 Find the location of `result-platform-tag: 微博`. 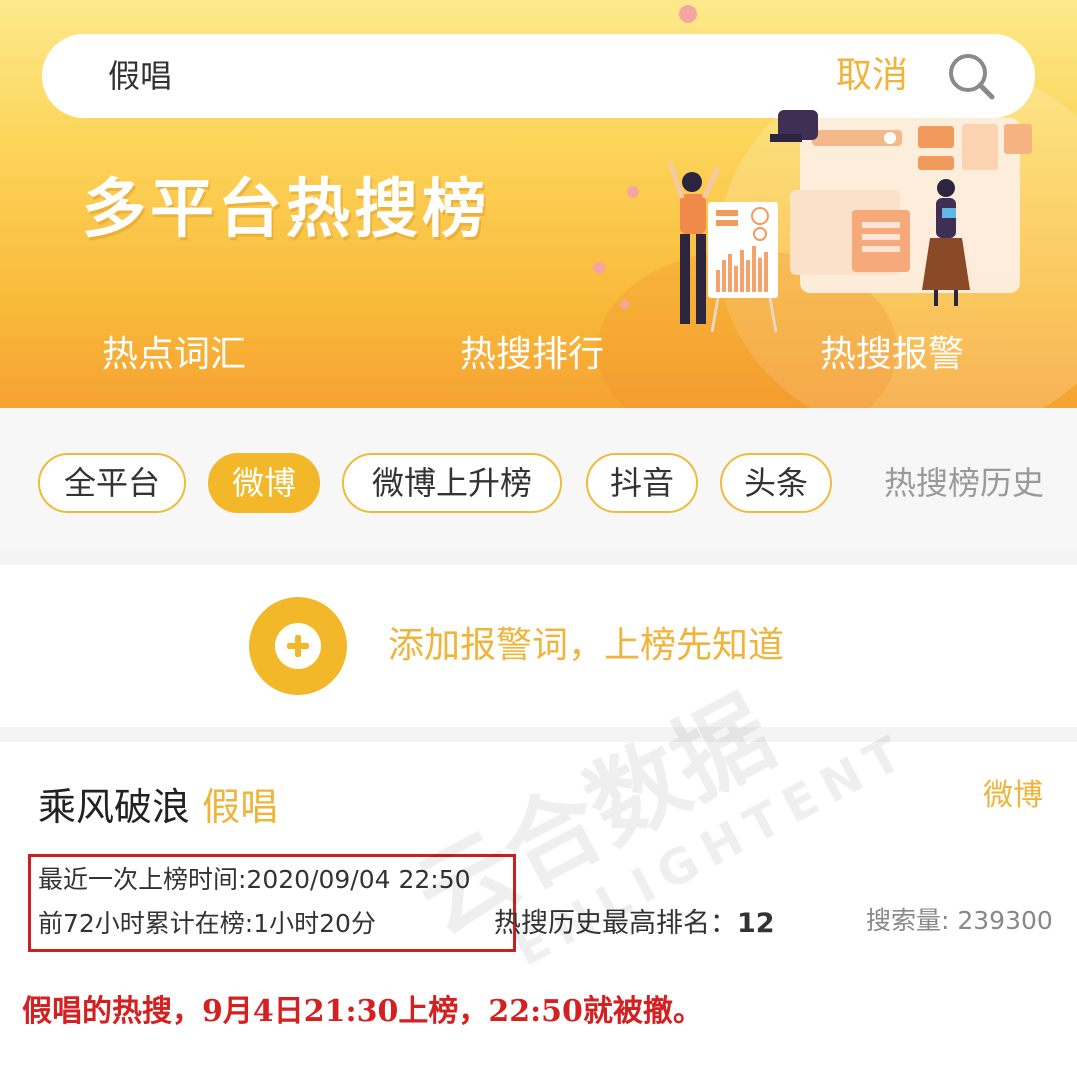

result-platform-tag: 微博 is located at coordinates (1013, 795).